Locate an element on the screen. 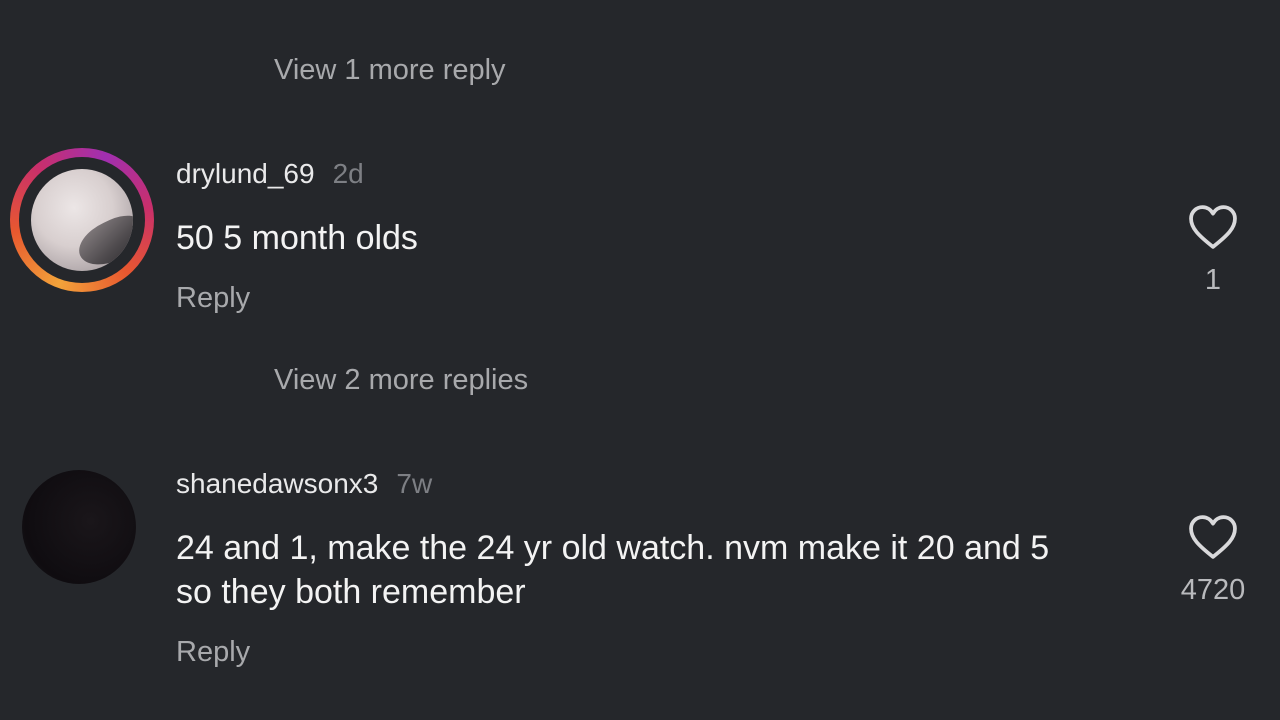  timestamp: 7w is located at coordinates (414, 483).